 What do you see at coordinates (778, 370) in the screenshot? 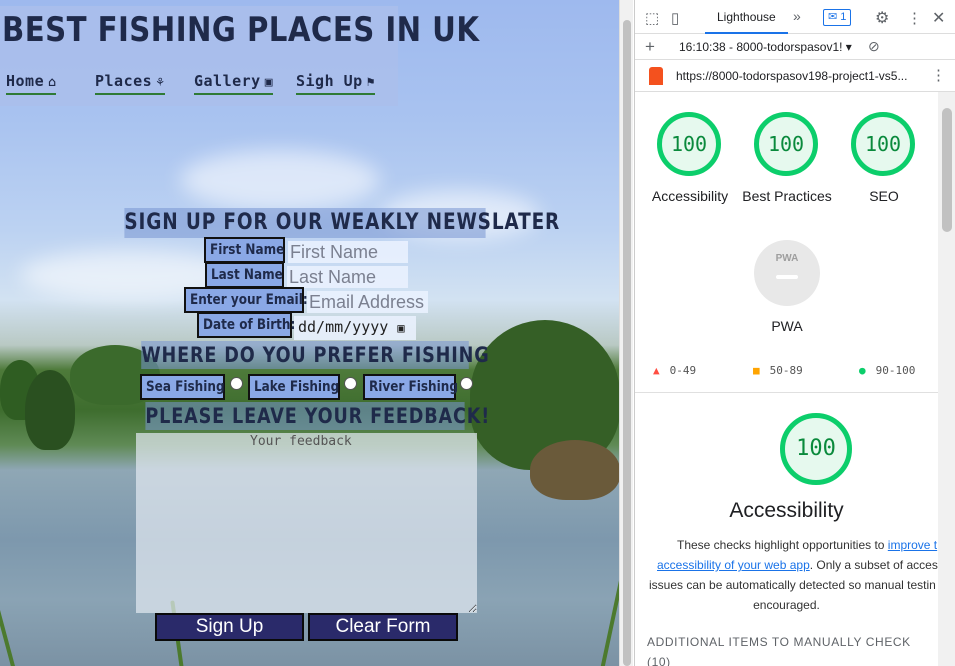
I see `legend-average: ■ 50-89` at bounding box center [778, 370].